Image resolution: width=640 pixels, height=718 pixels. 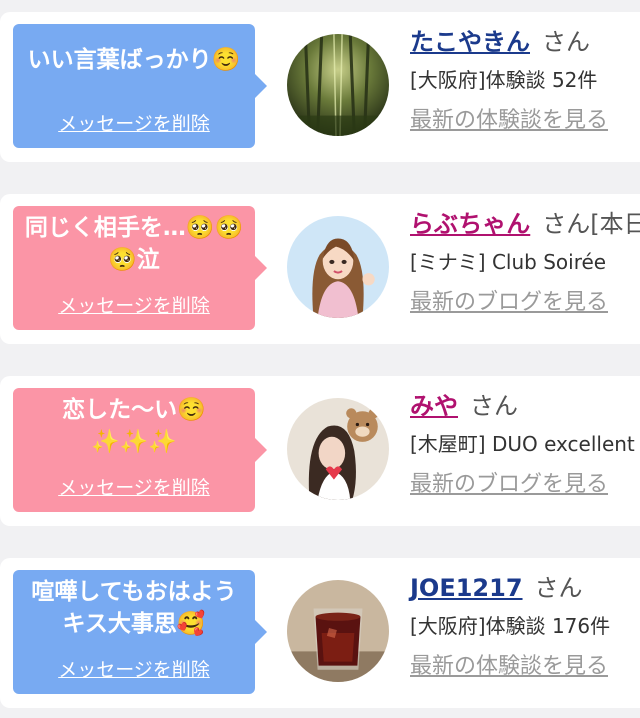 I want to click on user-name-link: らぶちゃん, so click(x=470, y=224).